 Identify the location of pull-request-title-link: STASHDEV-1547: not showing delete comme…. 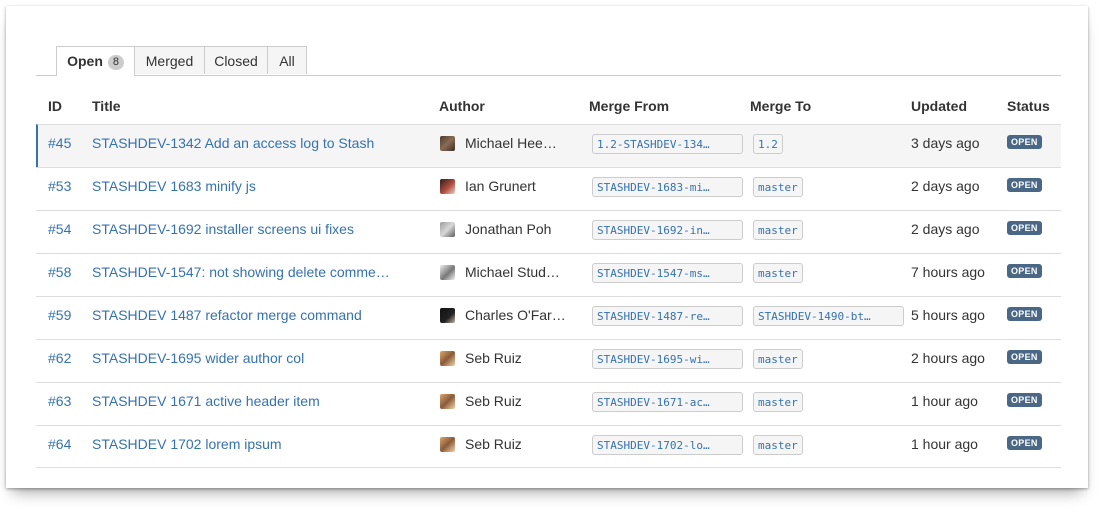
(252, 272).